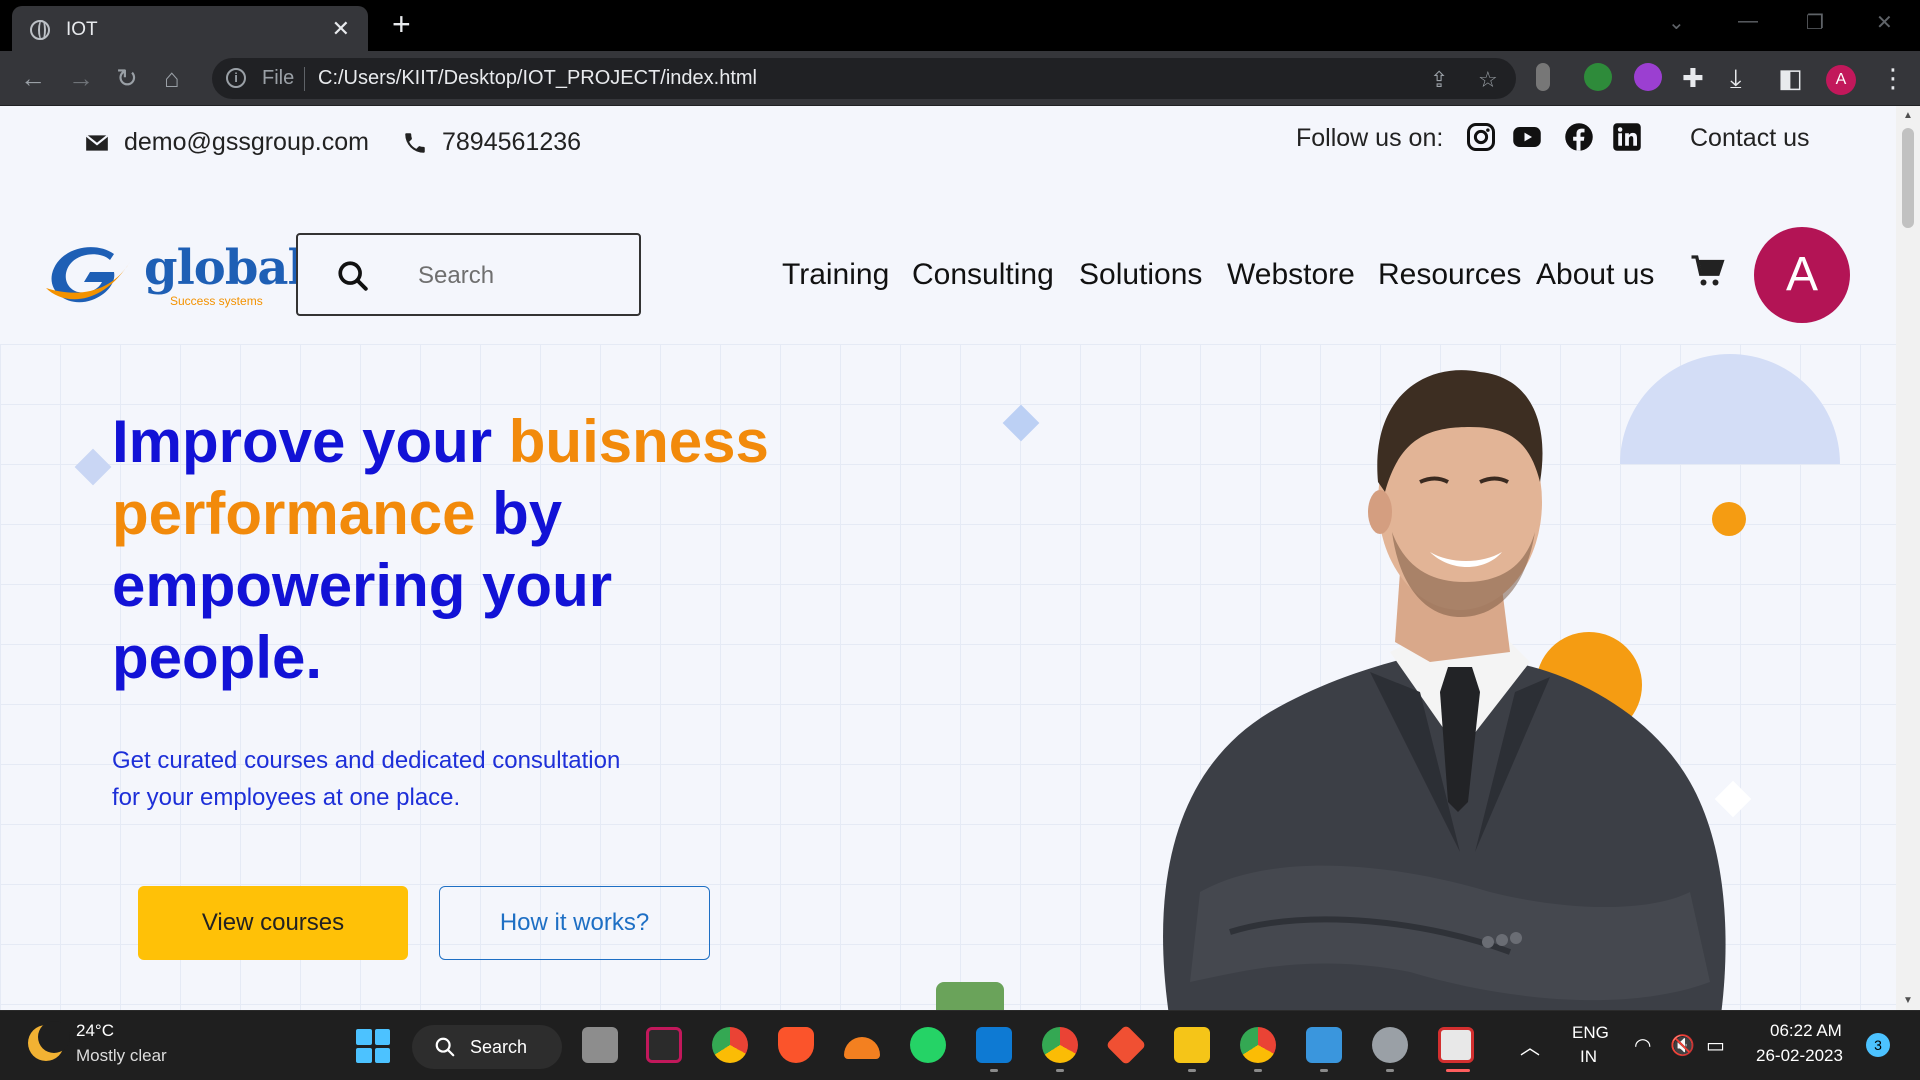 Image resolution: width=1920 pixels, height=1080 pixels. Describe the element at coordinates (1841, 80) in the screenshot. I see `profile-avatar: A` at that location.